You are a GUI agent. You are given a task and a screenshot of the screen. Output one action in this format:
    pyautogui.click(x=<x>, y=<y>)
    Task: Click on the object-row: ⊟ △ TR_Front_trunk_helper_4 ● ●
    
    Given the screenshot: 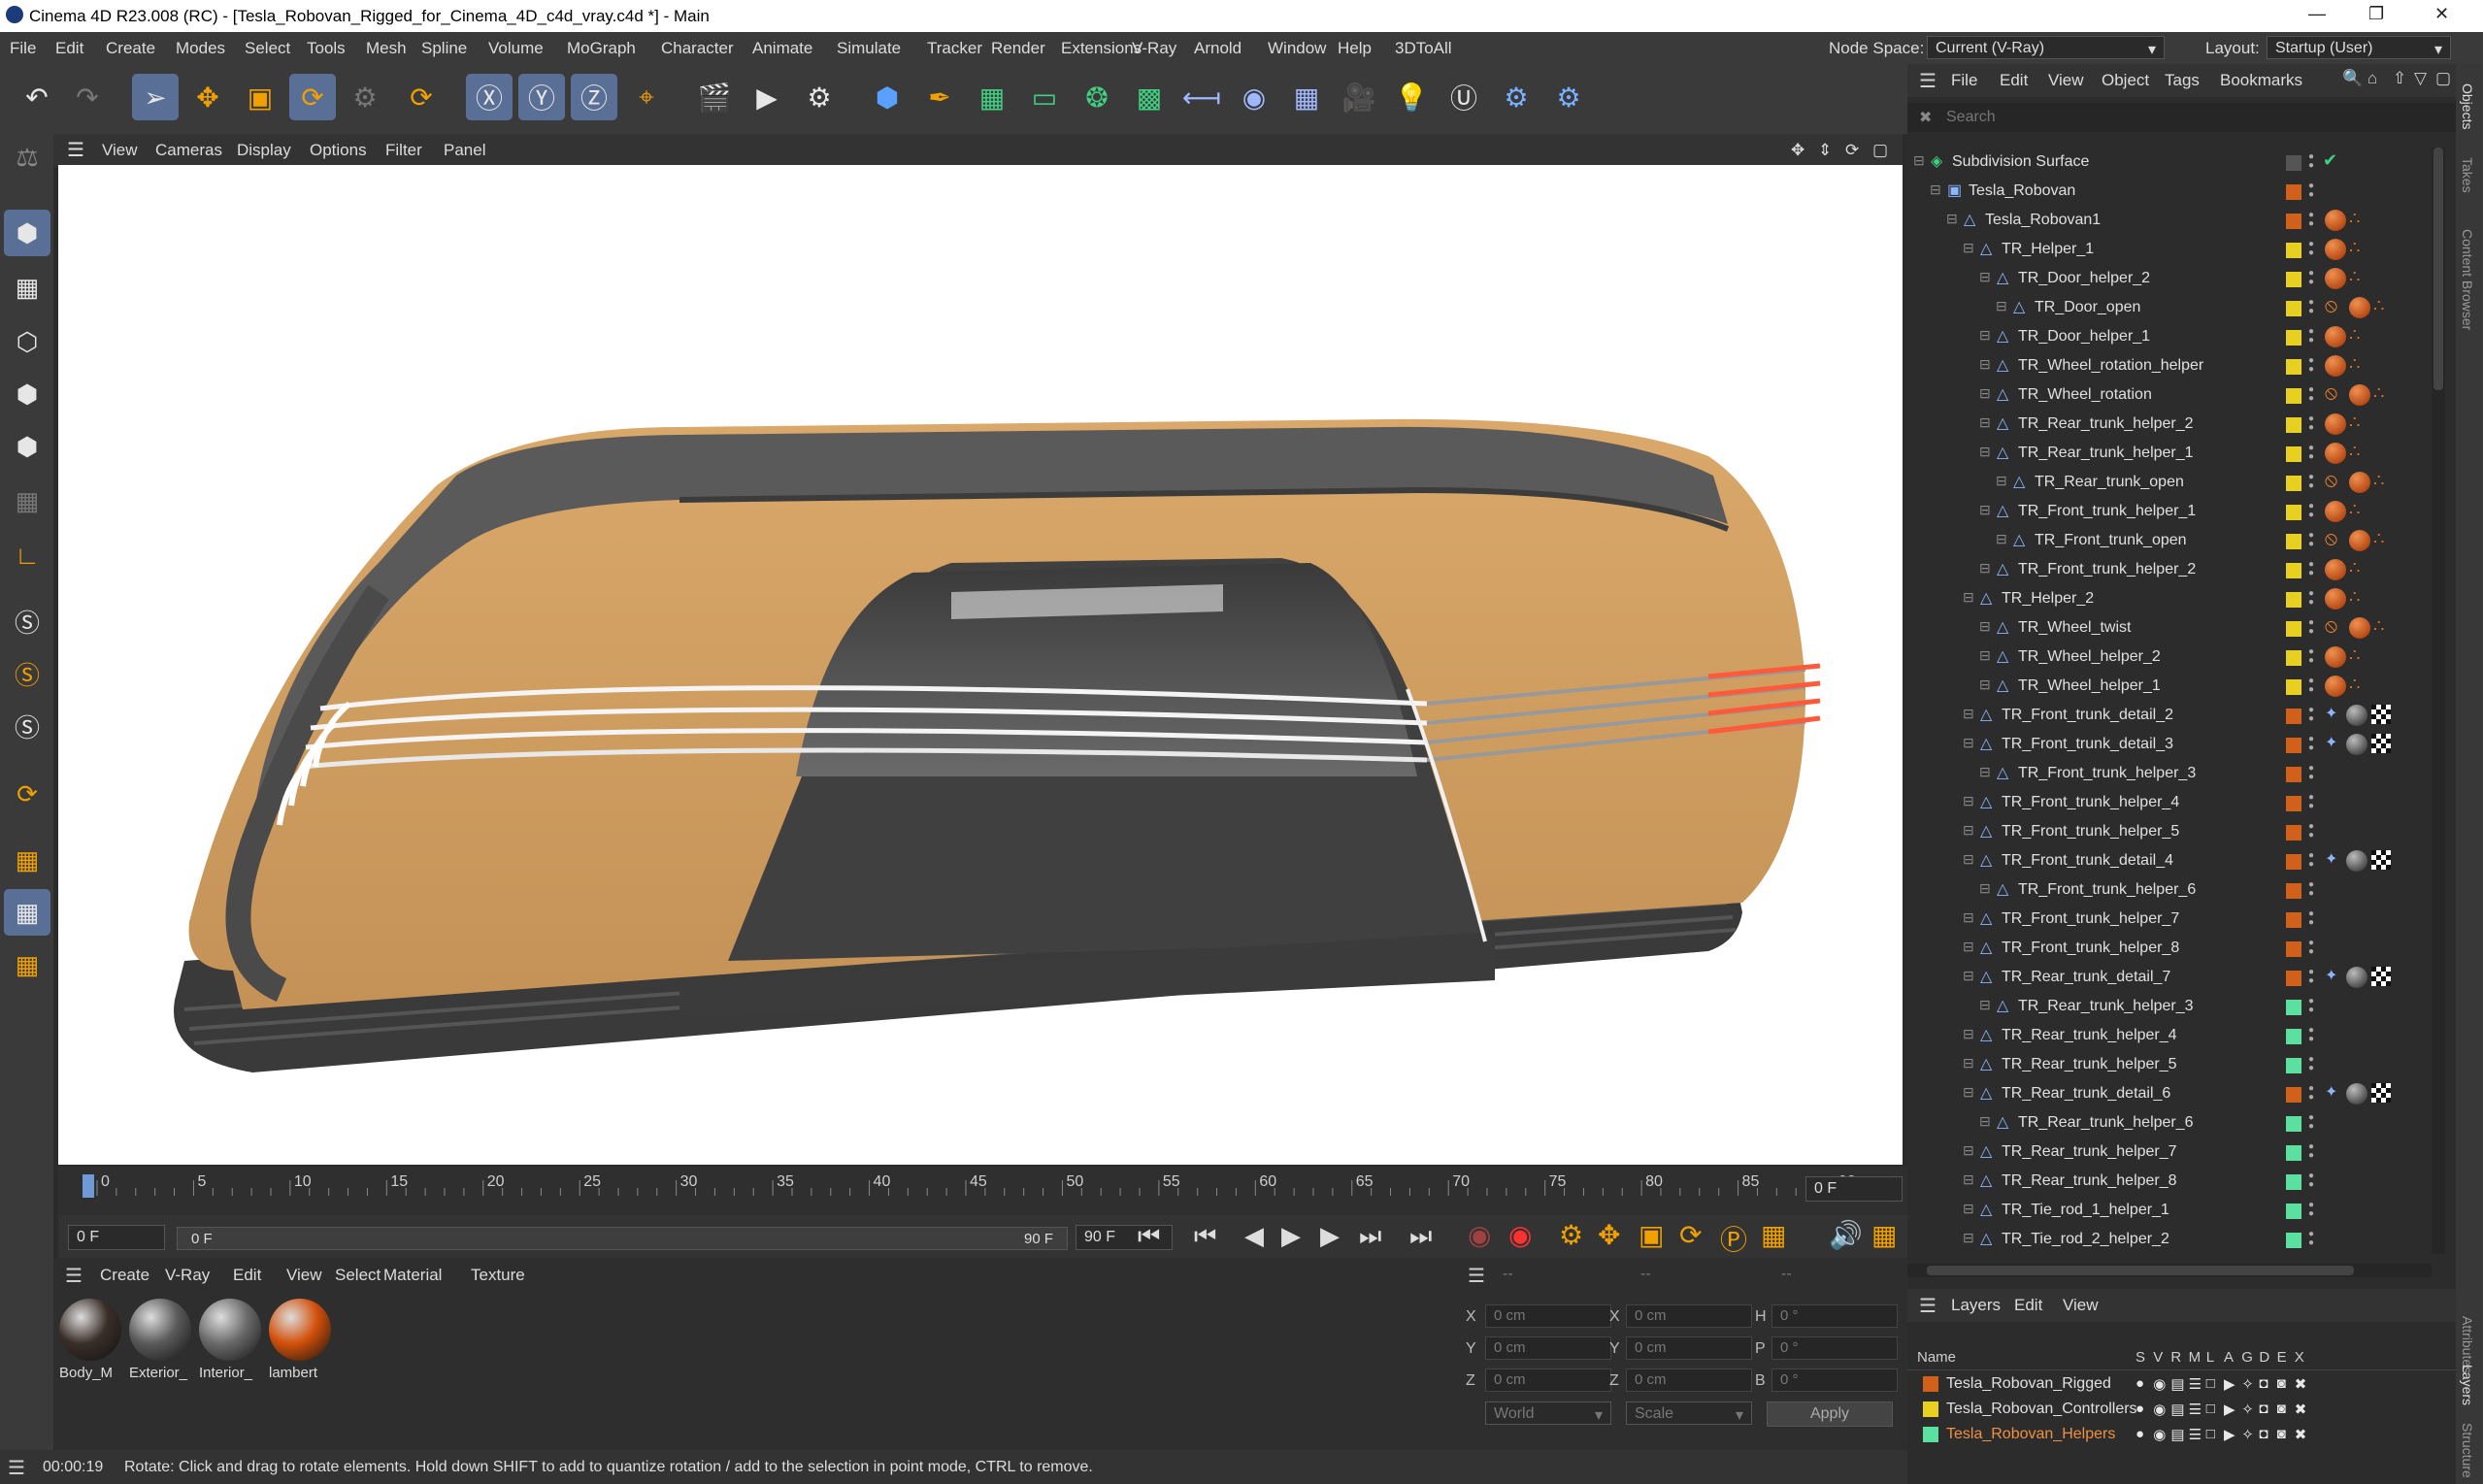 What is the action you would take?
    pyautogui.click(x=2169, y=802)
    